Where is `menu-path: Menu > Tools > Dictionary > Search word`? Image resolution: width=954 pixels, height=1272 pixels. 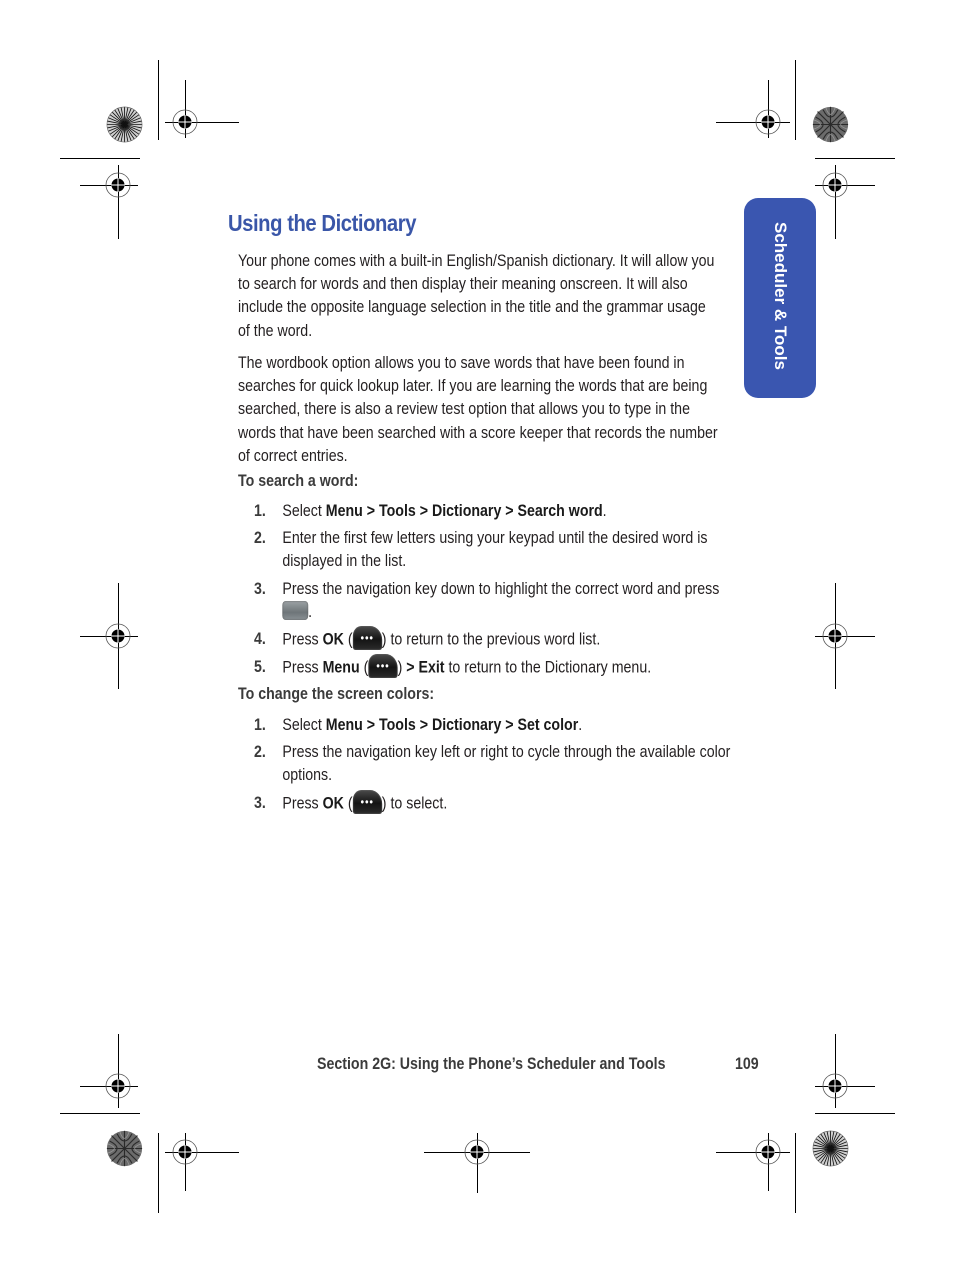
menu-path: Menu > Tools > Dictionary > Search word is located at coordinates (464, 511).